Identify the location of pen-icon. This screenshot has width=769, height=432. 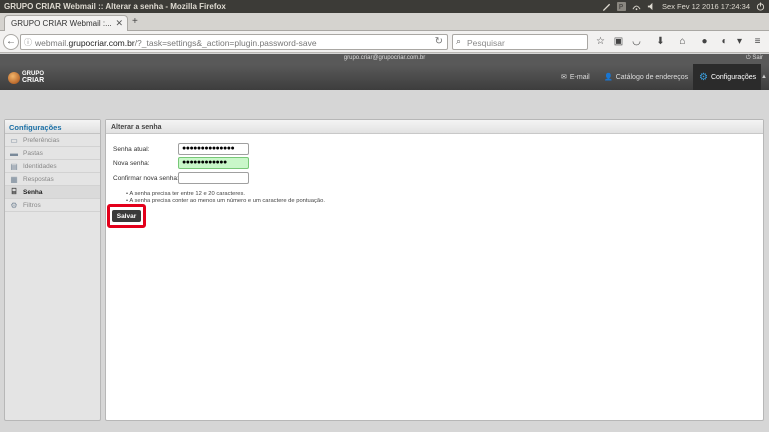
(606, 6).